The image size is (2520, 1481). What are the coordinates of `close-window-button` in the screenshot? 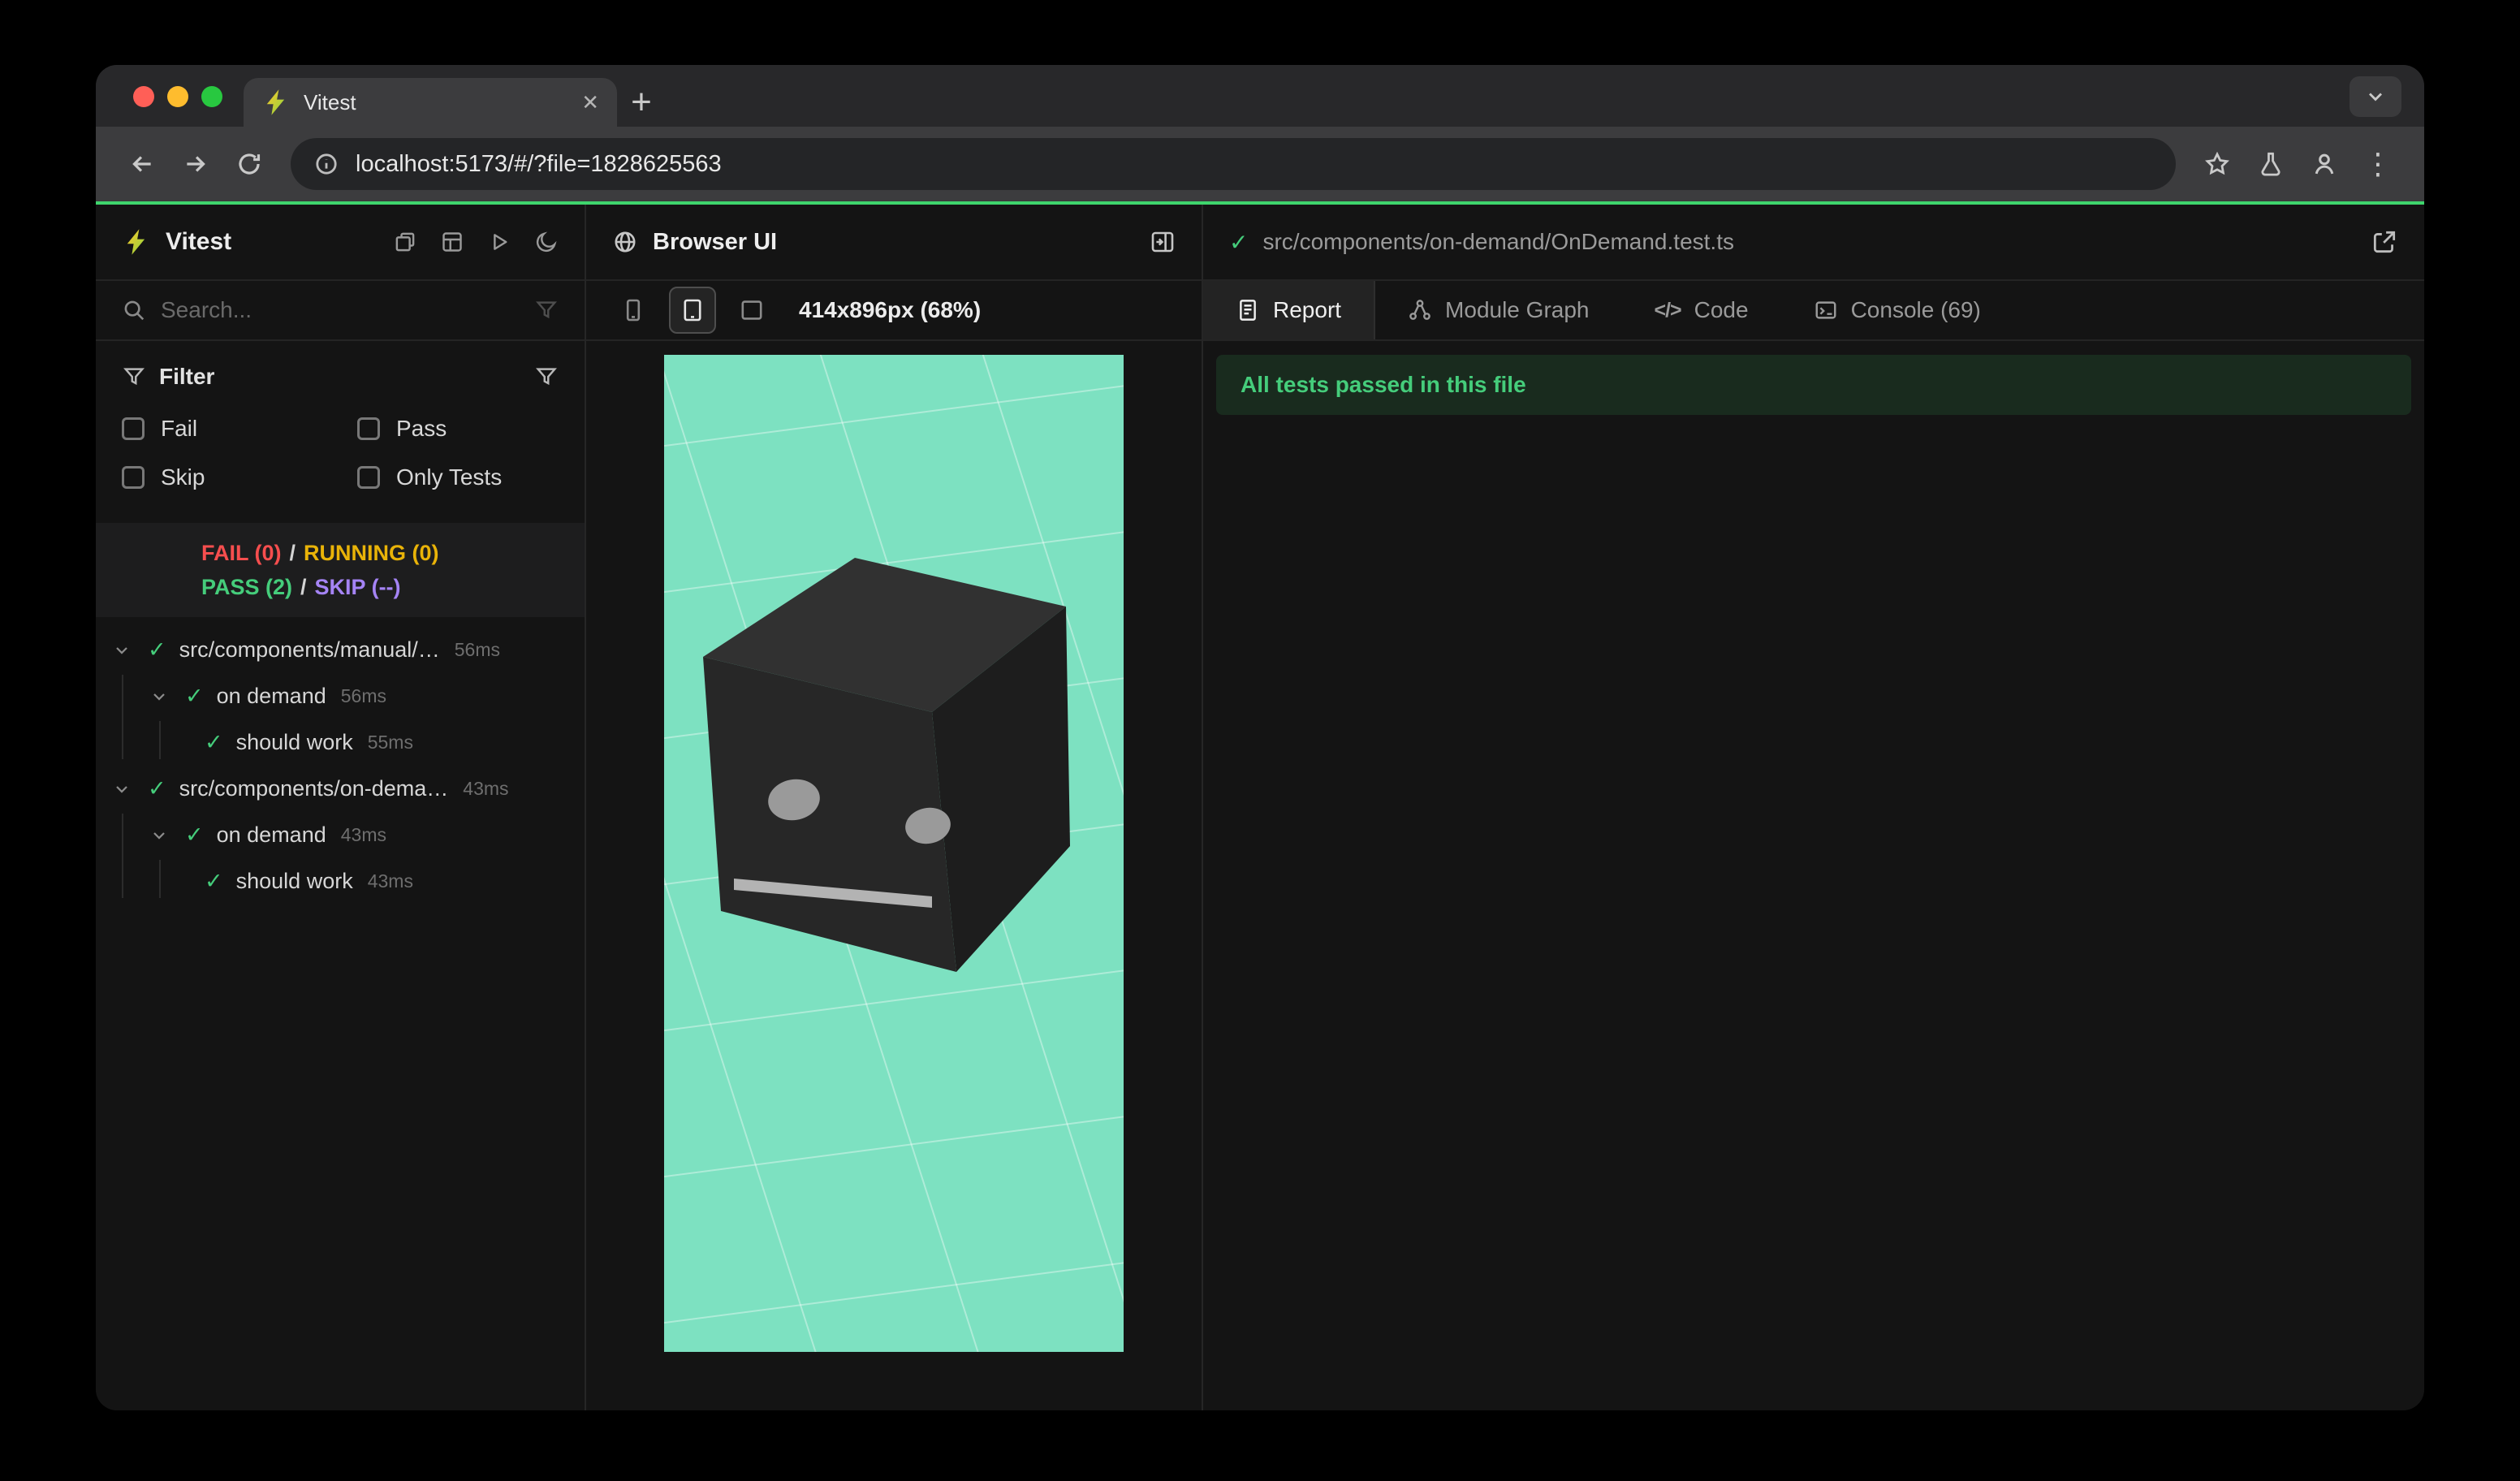 It's located at (143, 96).